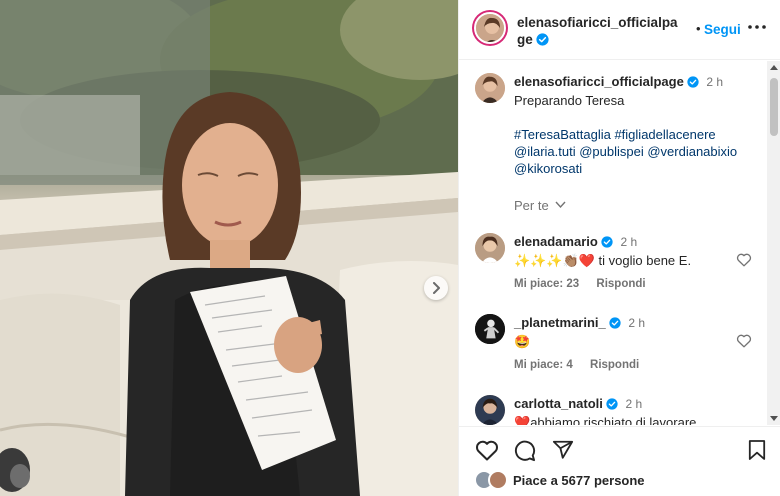 The width and height of the screenshot is (780, 496). Describe the element at coordinates (599, 81) in the screenshot. I see `caption-username: elenasofiaricci_officialpage` at that location.